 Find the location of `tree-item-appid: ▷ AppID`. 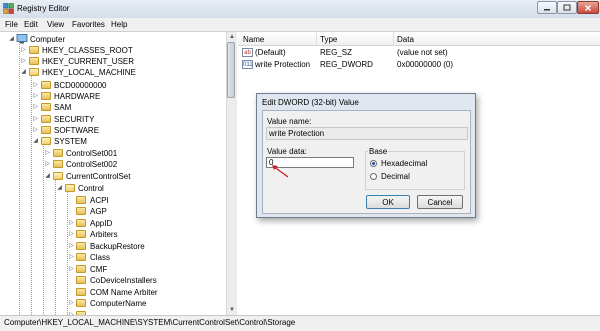

tree-item-appid: ▷ AppID is located at coordinates (110, 223).